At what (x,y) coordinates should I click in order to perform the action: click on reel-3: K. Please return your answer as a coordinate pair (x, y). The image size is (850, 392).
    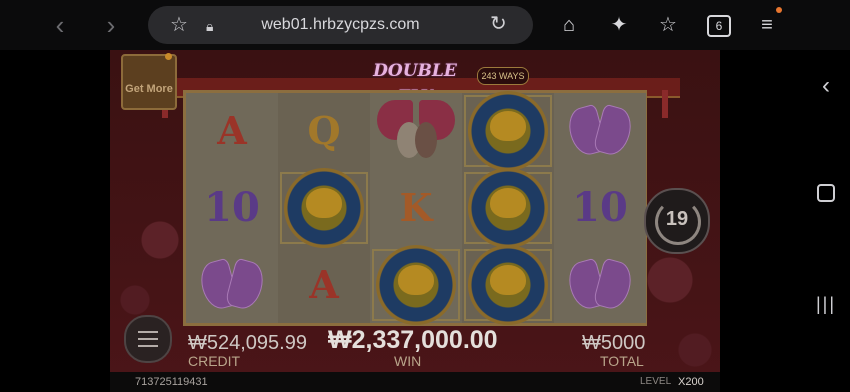
    Looking at the image, I should click on (416, 209).